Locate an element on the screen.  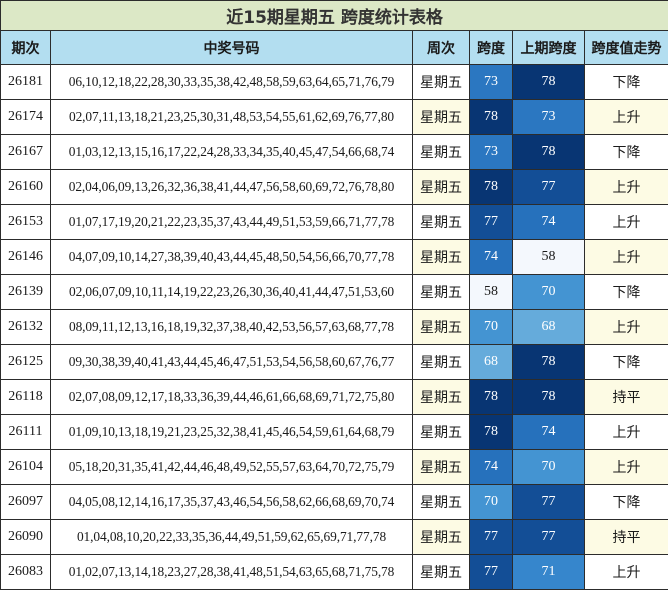
header-span: 跨度 is located at coordinates (491, 48).